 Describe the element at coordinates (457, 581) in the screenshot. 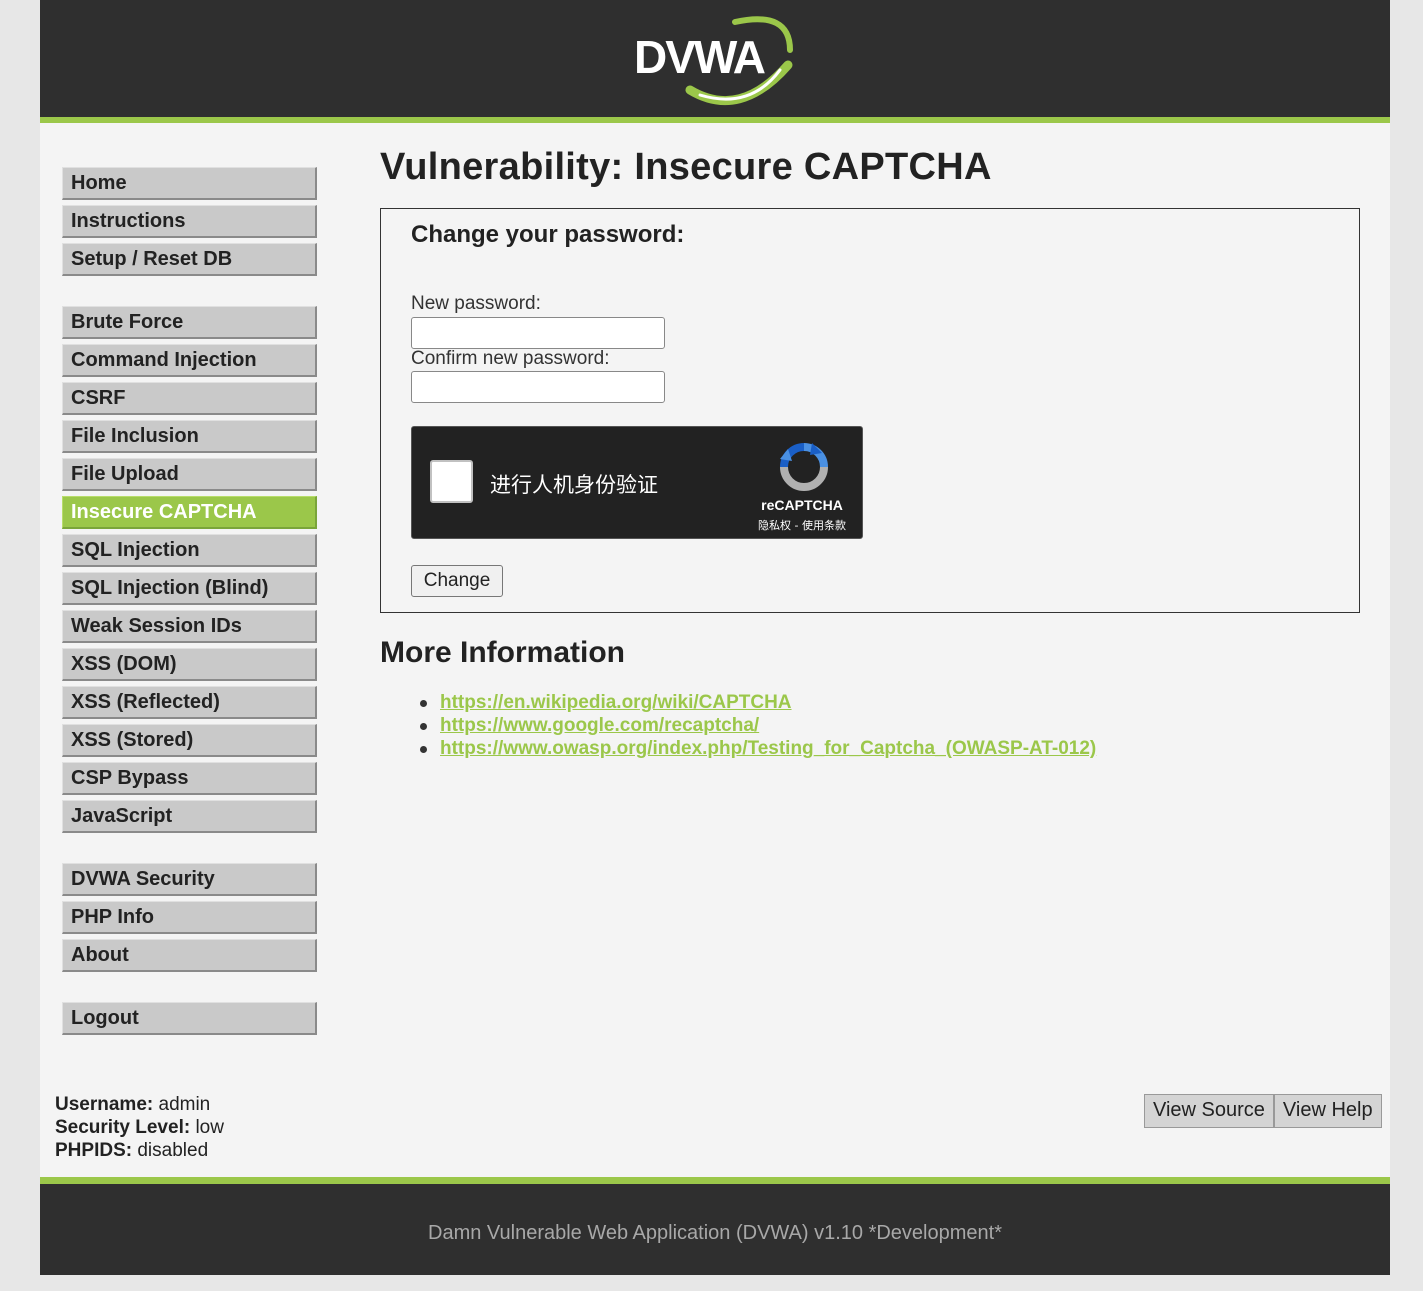

I see `change-button: Change` at that location.